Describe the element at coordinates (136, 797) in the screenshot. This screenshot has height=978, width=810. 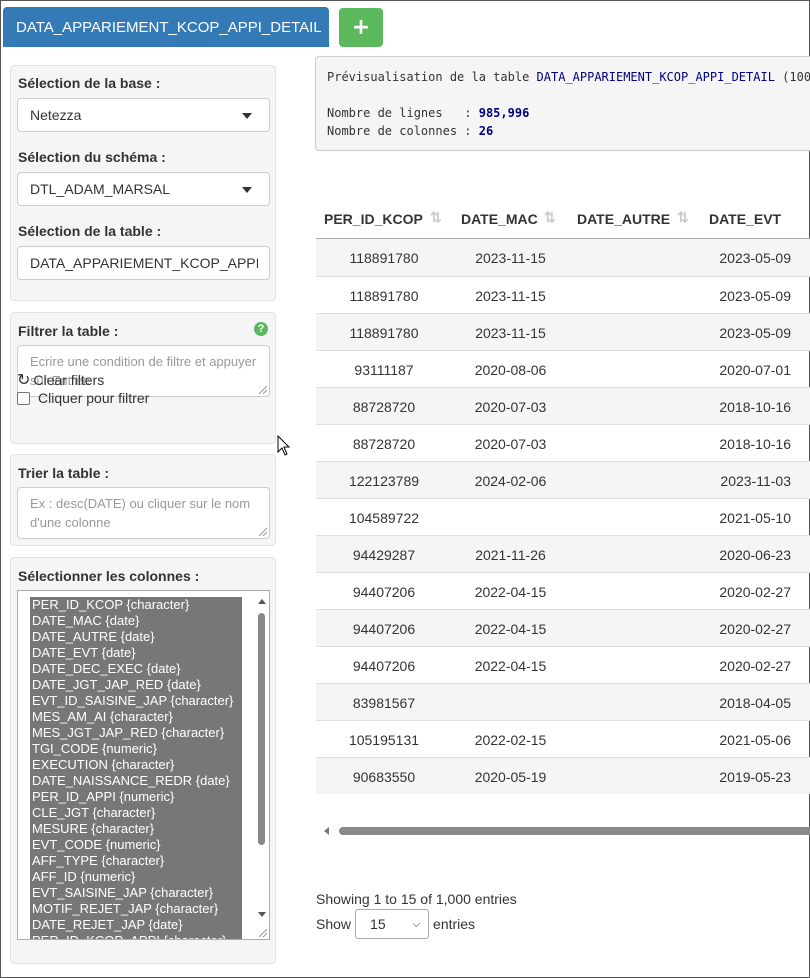
I see `column-option: PER_ID_APPI {numeric}` at that location.